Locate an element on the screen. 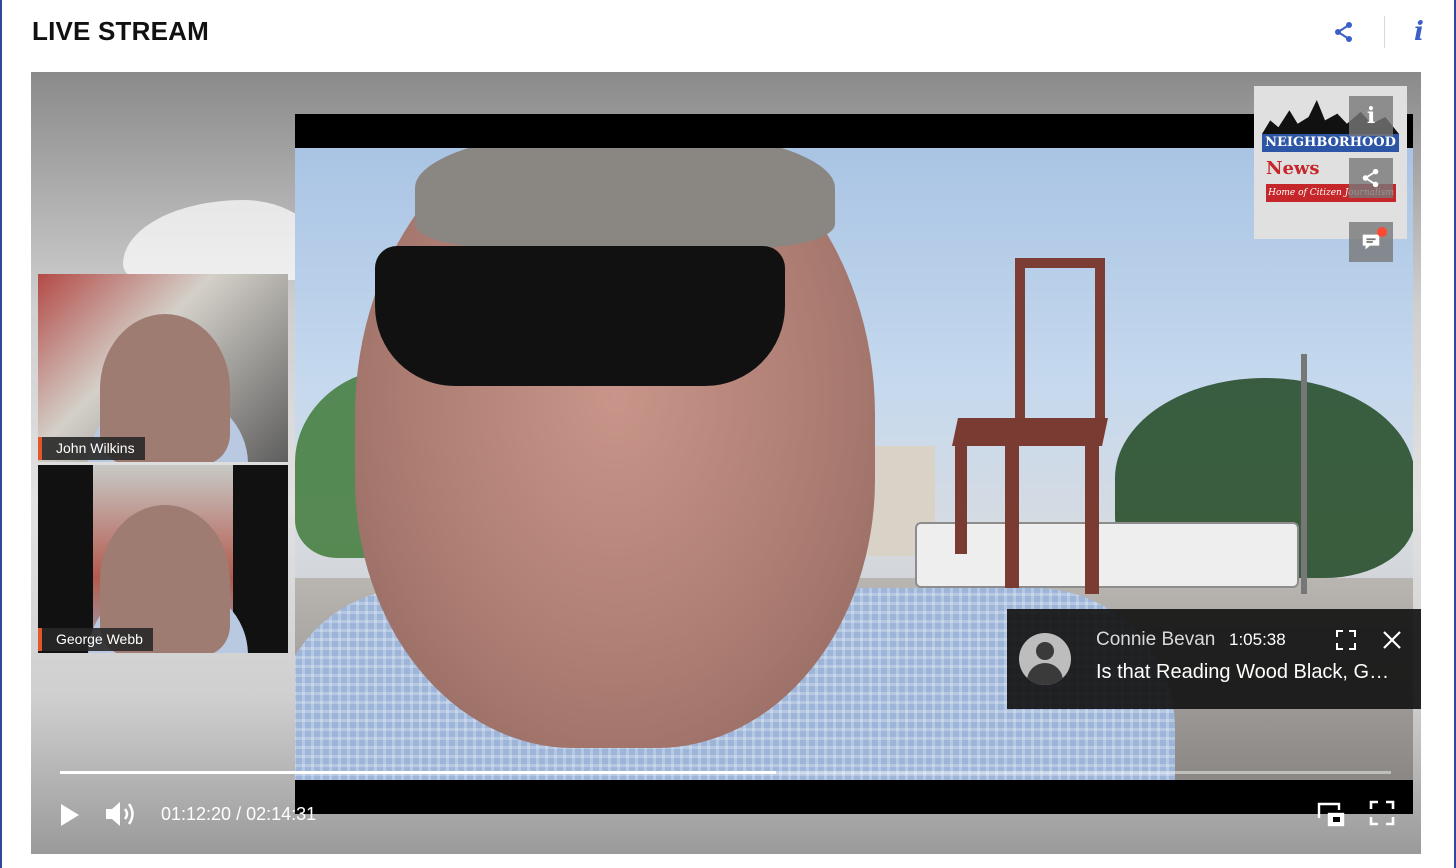 Image resolution: width=1456 pixels, height=868 pixels. progress-bar is located at coordinates (725, 772).